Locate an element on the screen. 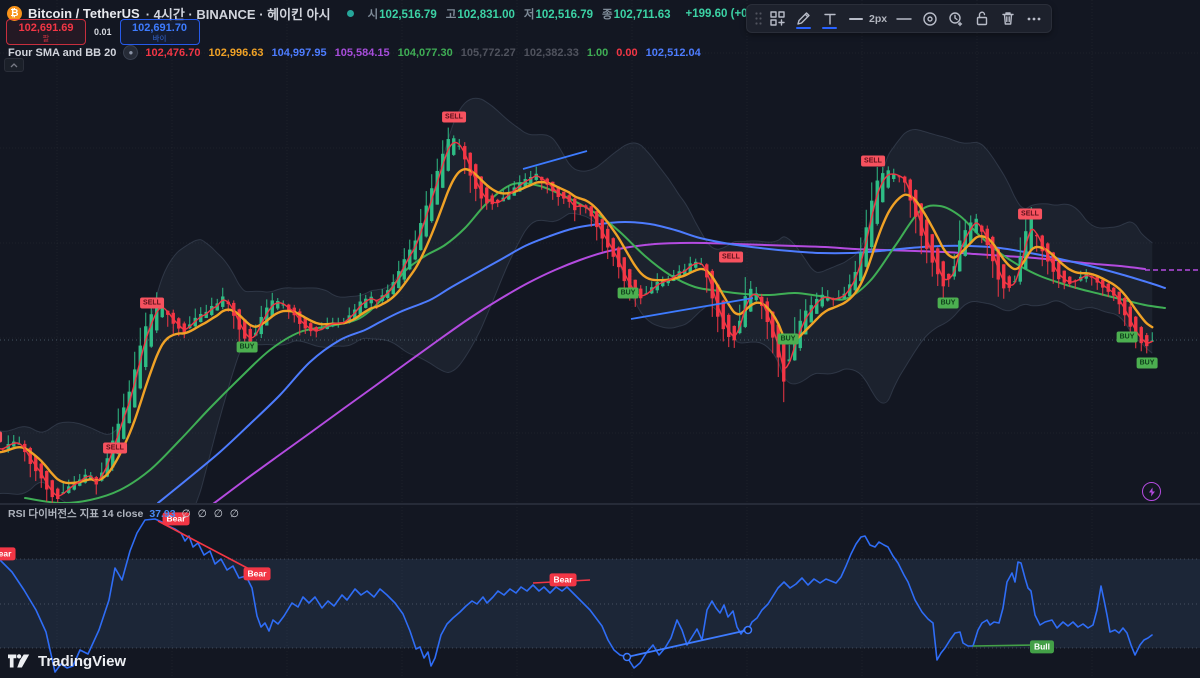  trash-icon is located at coordinates (1007, 18).